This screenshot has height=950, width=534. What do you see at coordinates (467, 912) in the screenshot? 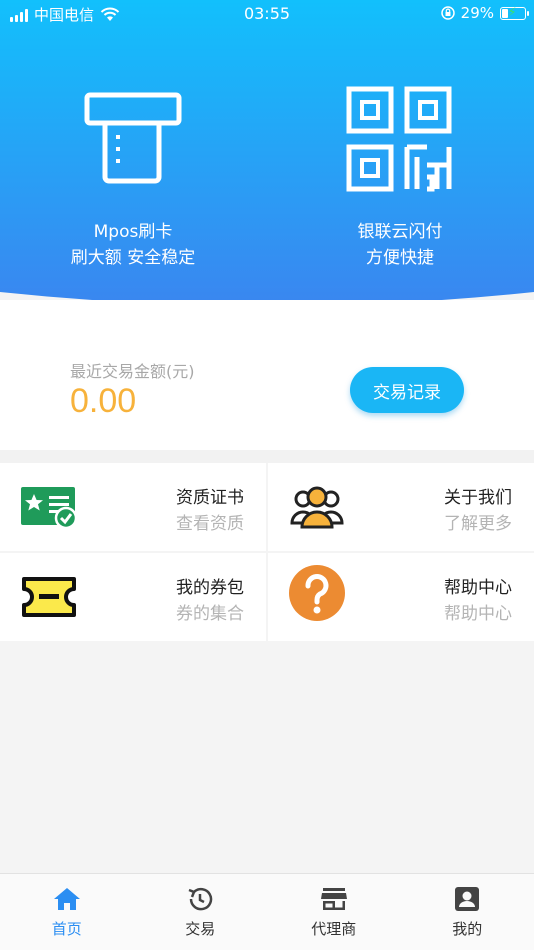
I see `tab-profile: 我的` at bounding box center [467, 912].